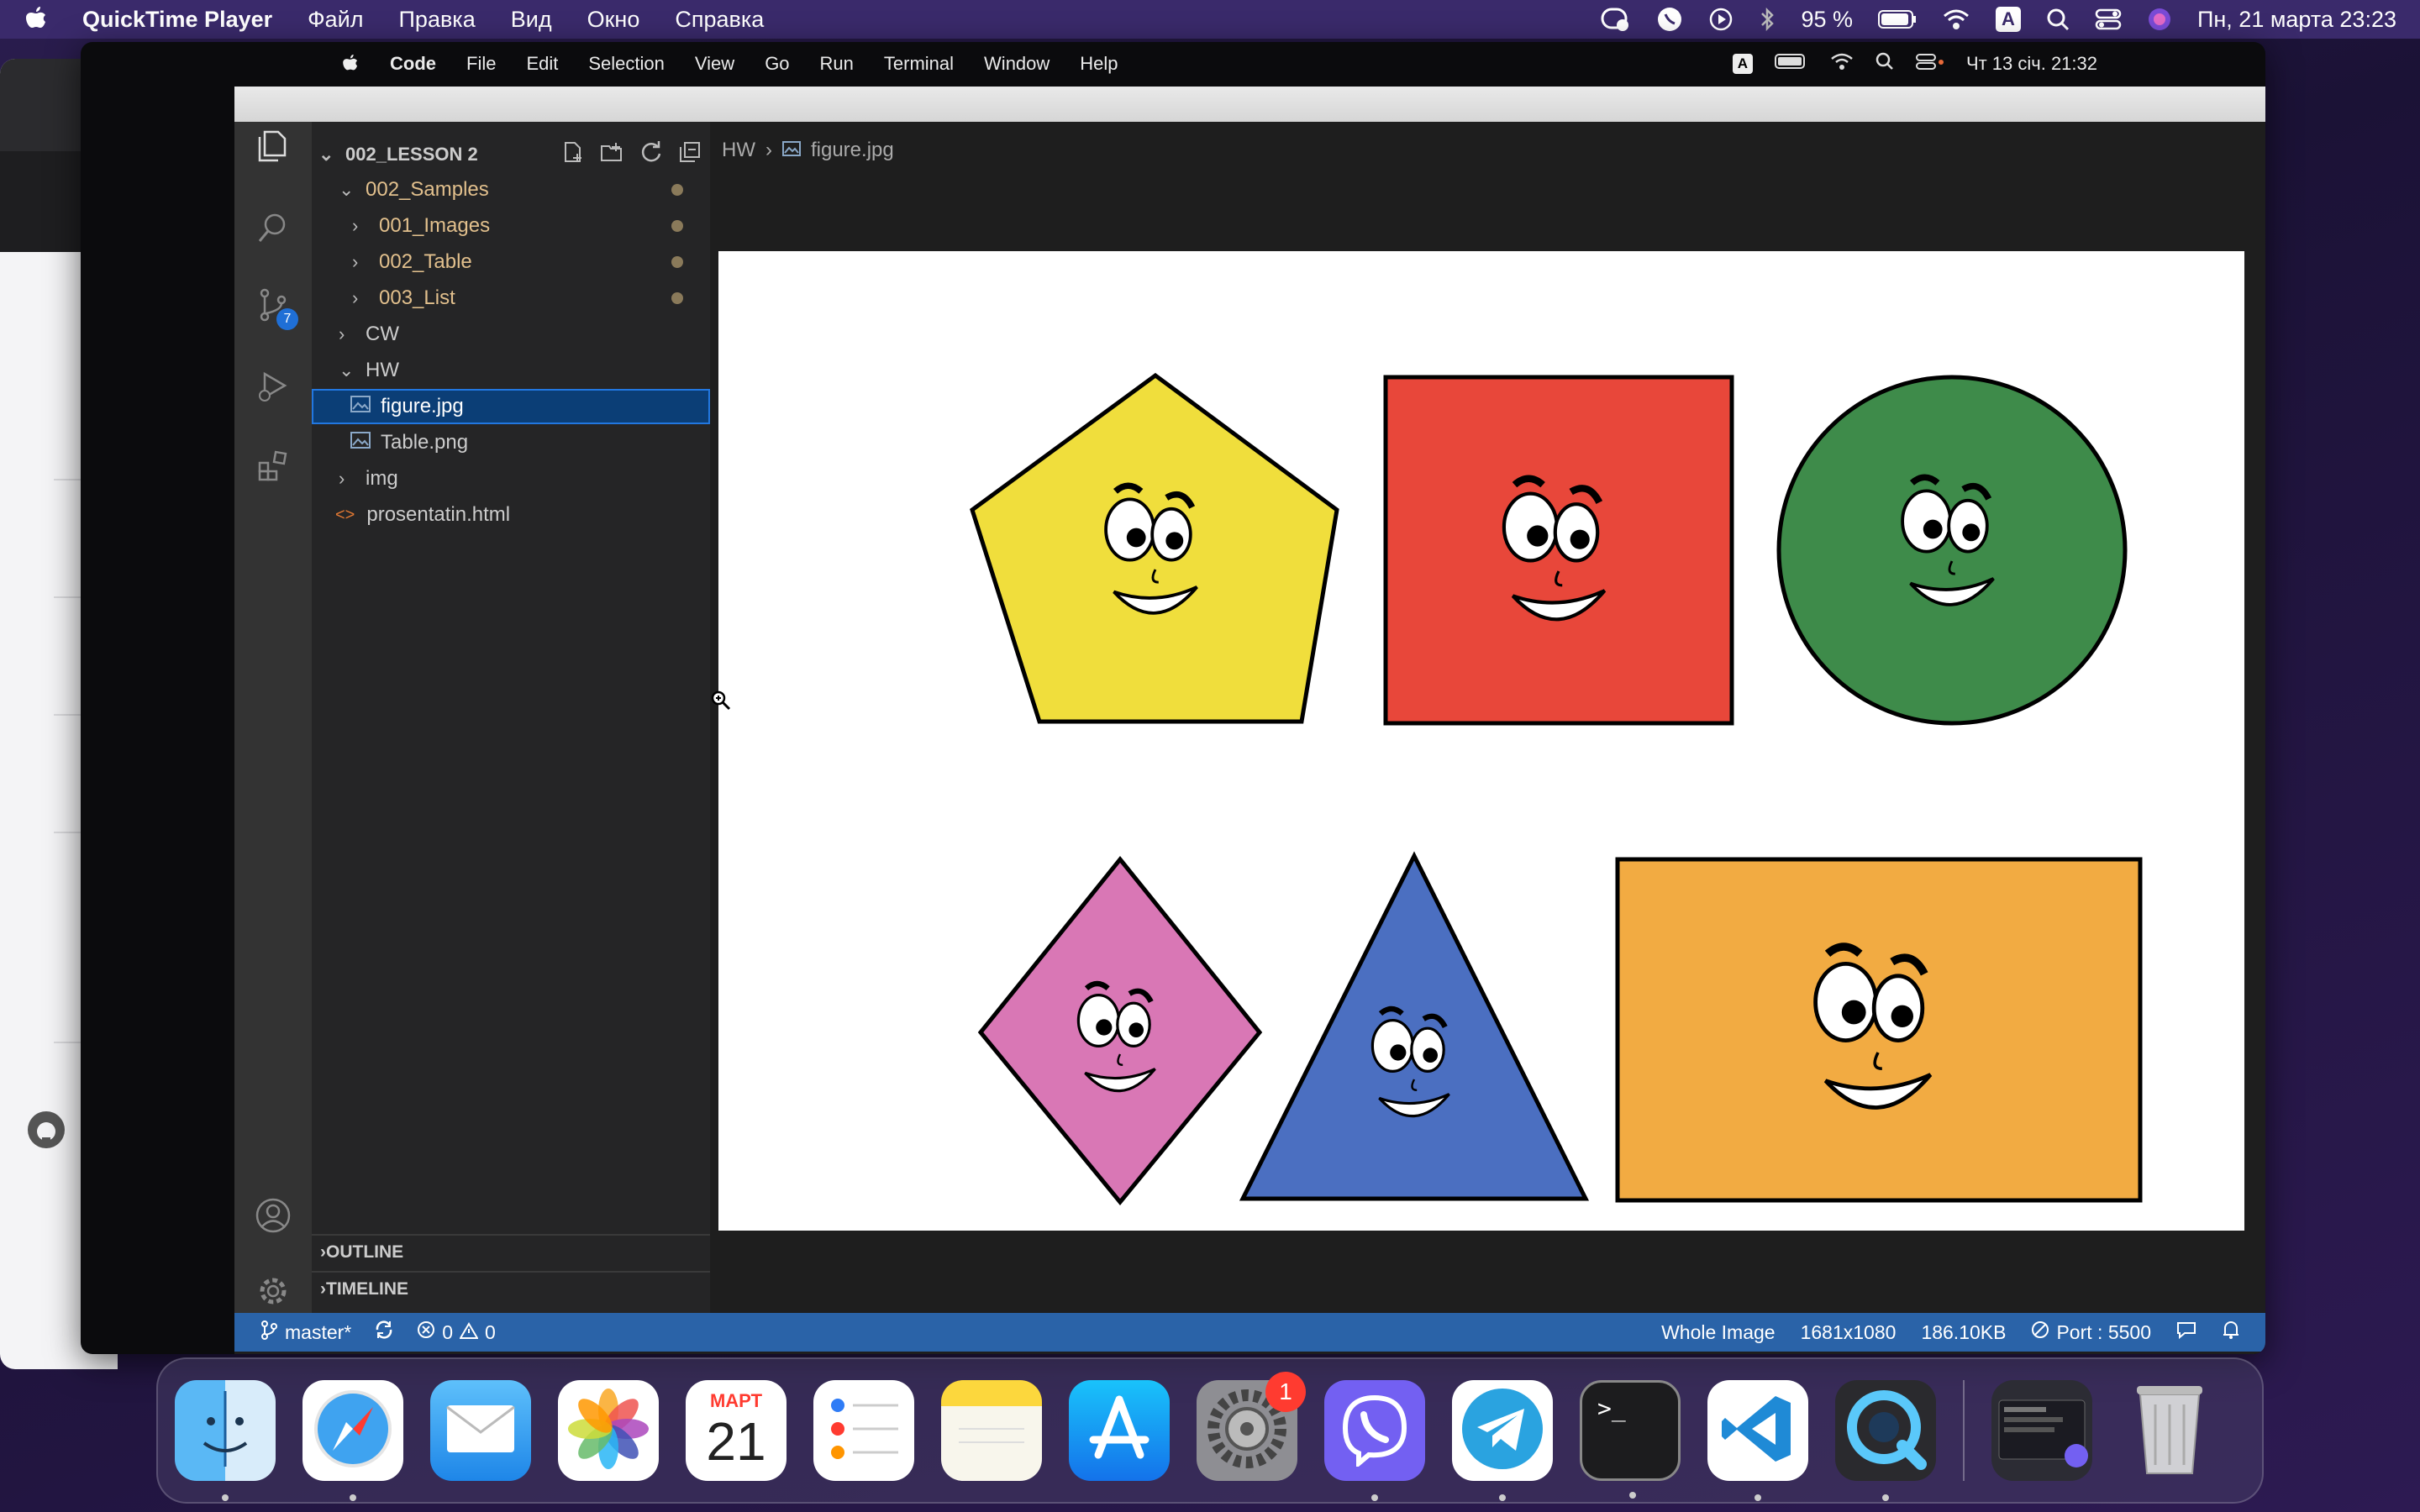  Describe the element at coordinates (511, 406) in the screenshot. I see `tree-item-figure-jpg: figure.jpg` at that location.